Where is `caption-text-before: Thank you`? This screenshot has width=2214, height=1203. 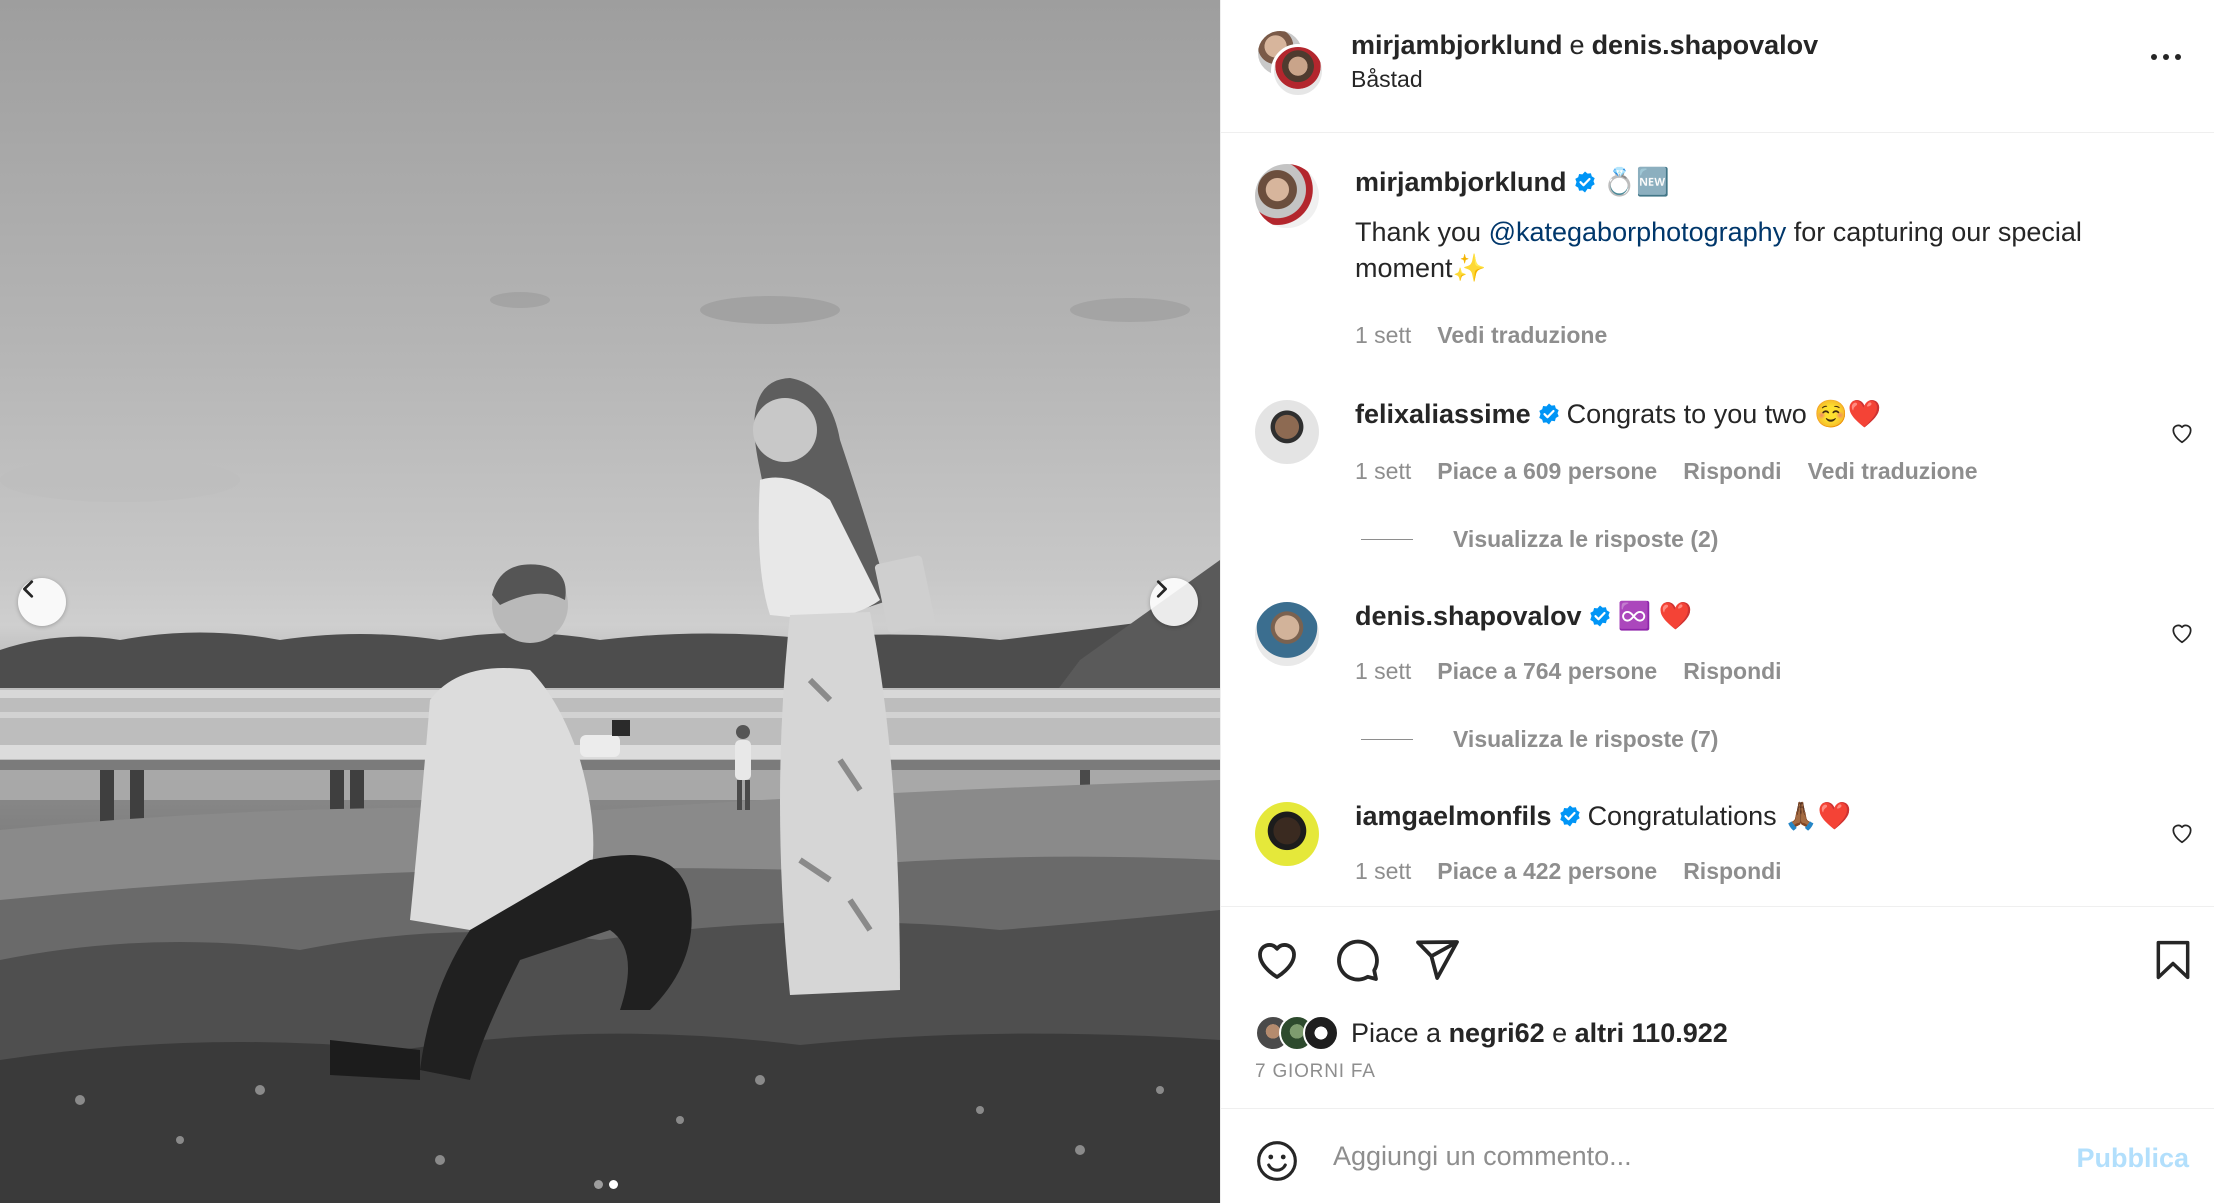
caption-text-before: Thank you is located at coordinates (1422, 232).